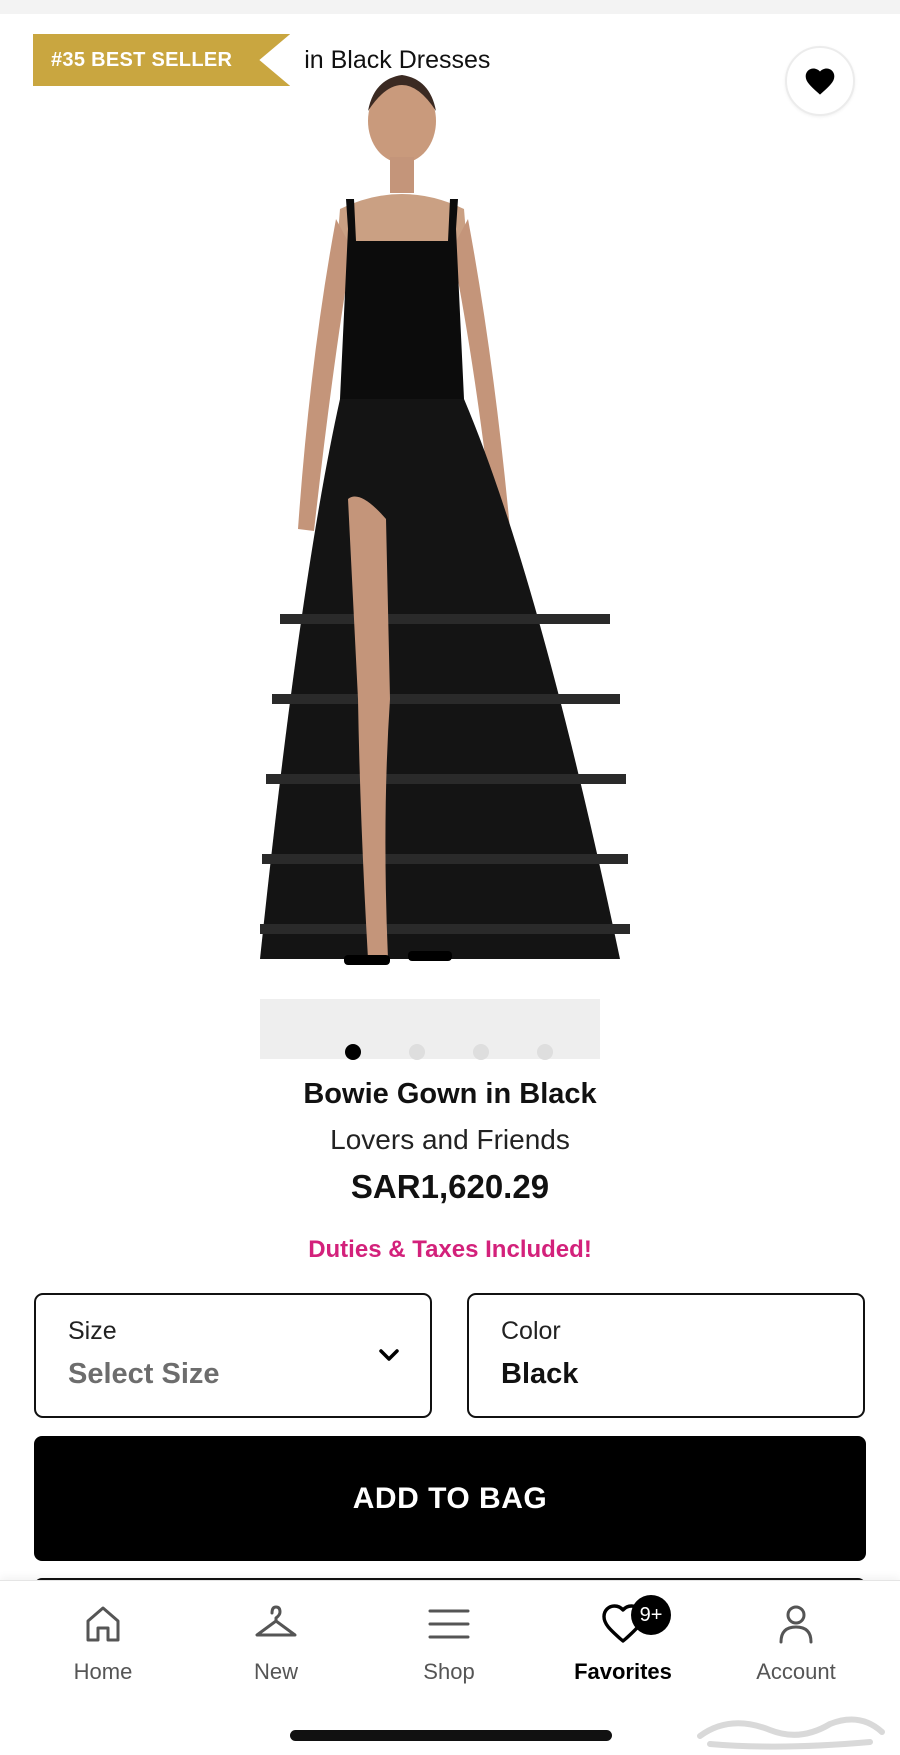  I want to click on status-strip, so click(450, 7).